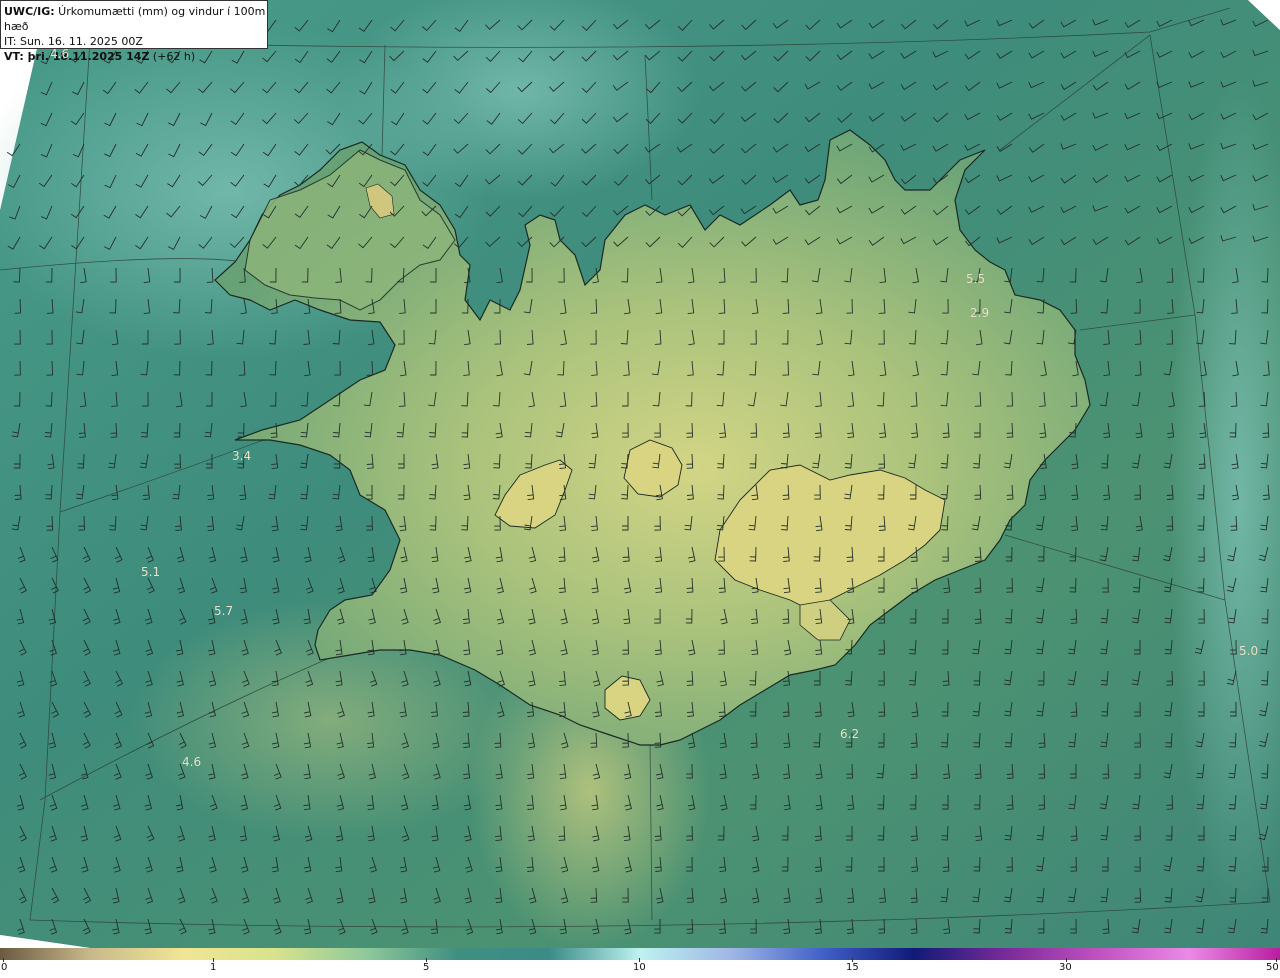  I want to click on init-time: IT: Sun. 16. 11. 2025 00Z, so click(73, 41).